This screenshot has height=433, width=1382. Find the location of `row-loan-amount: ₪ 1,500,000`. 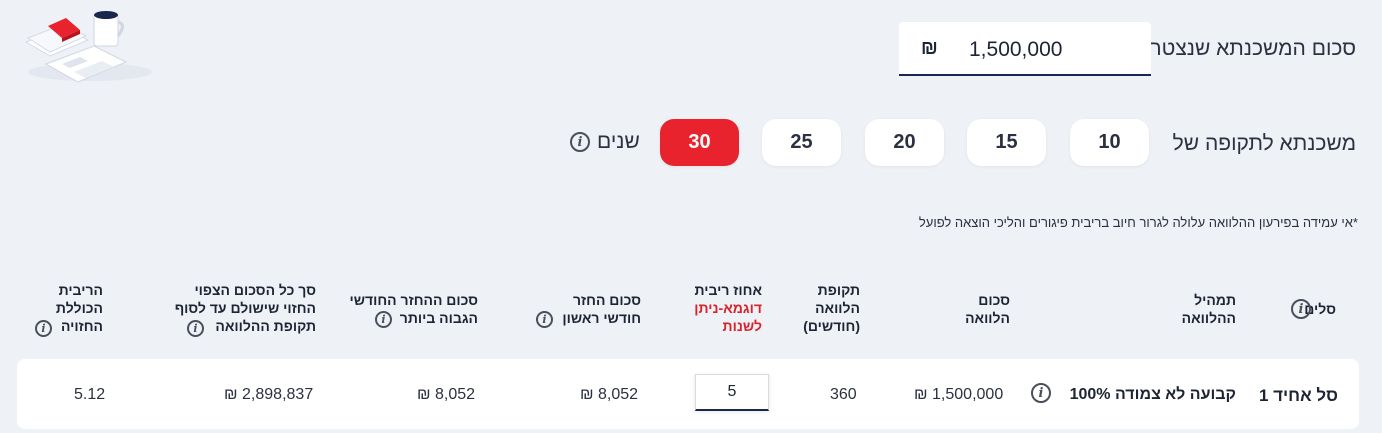

row-loan-amount: ₪ 1,500,000 is located at coordinates (959, 394).